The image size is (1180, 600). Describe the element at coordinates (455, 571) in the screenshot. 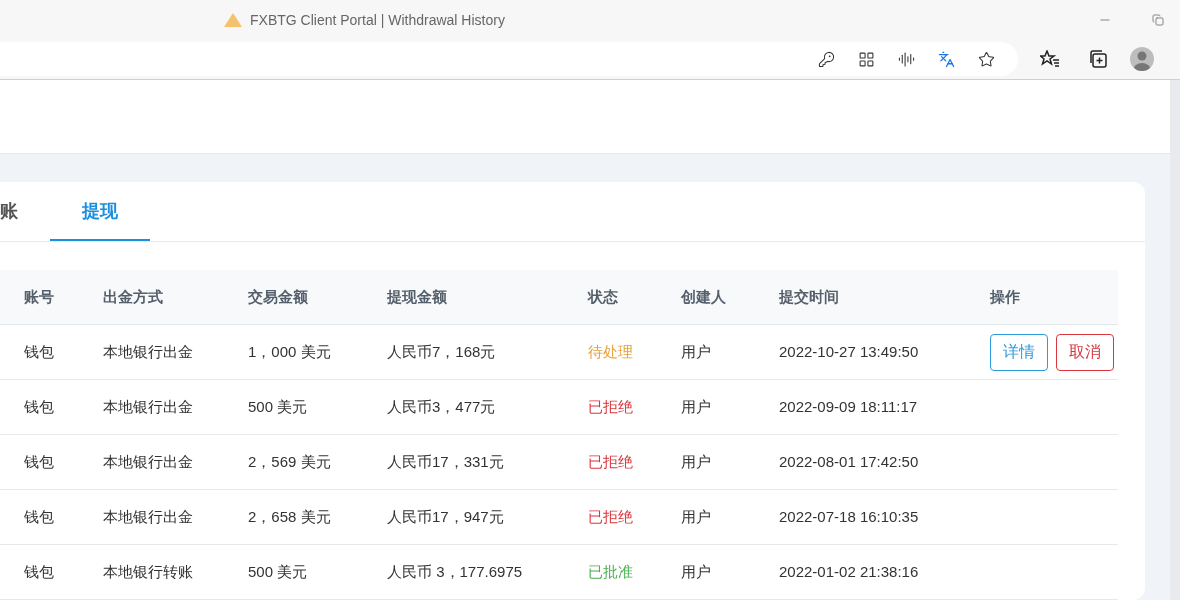

I see `table-cell-text: 人民币 3，177.6975` at that location.